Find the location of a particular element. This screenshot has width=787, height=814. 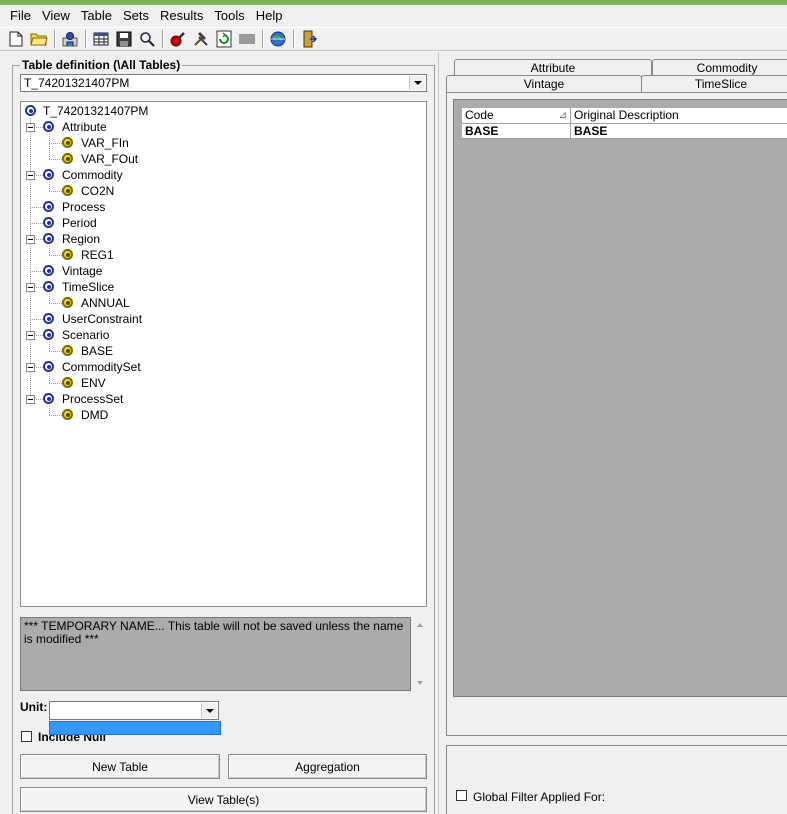

tree-node-scenario: Scenario is located at coordinates (85, 335).